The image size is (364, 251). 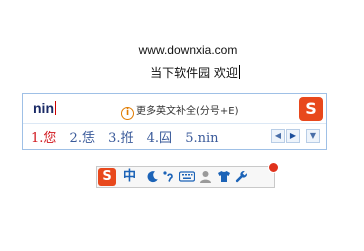 I want to click on completion-hint: i 更多英文补全(分号+E), so click(x=180, y=111).